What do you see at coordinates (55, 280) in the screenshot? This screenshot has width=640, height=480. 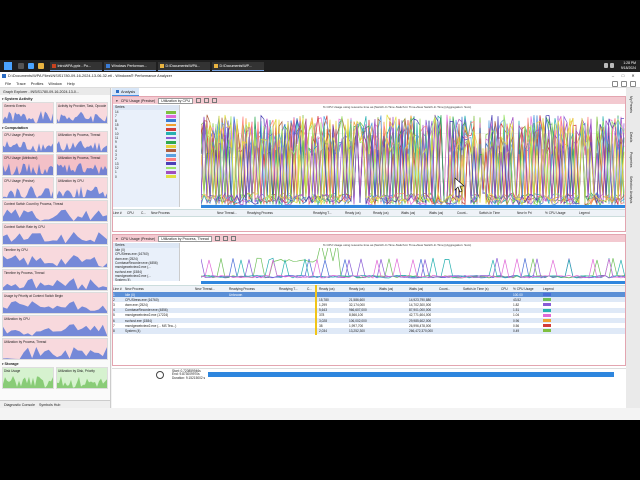 I see `graph-thumbnail: Timeline by Process, Thread` at bounding box center [55, 280].